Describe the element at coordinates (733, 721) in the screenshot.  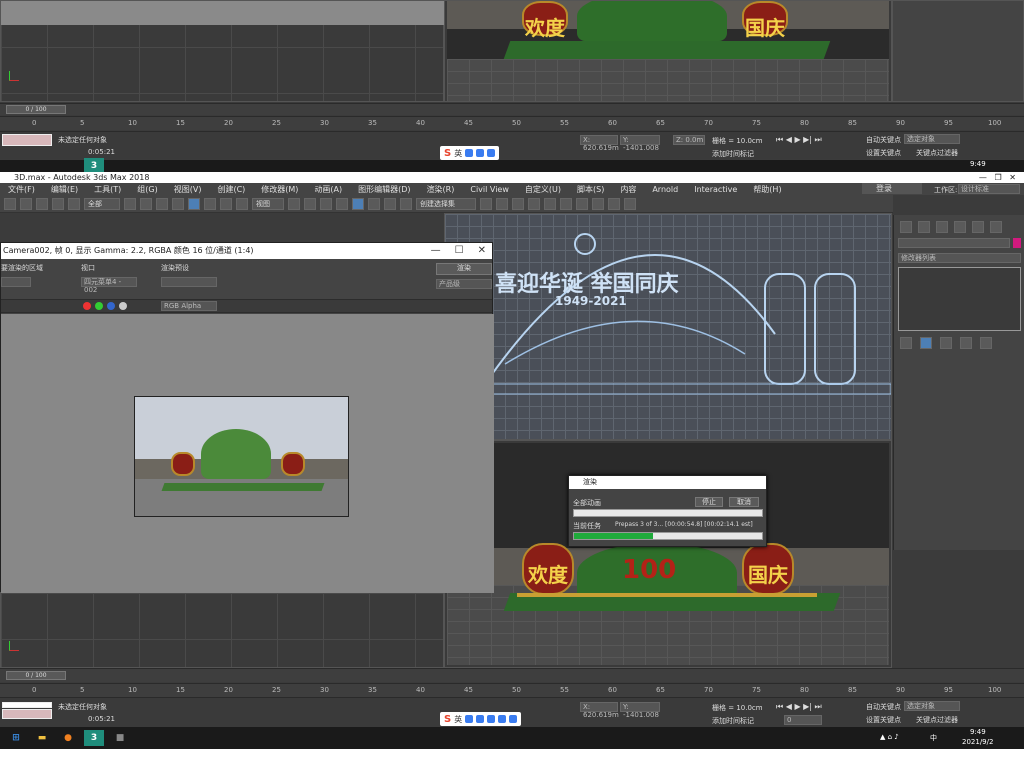
I see `add-time-tag: 添加时间标记` at that location.